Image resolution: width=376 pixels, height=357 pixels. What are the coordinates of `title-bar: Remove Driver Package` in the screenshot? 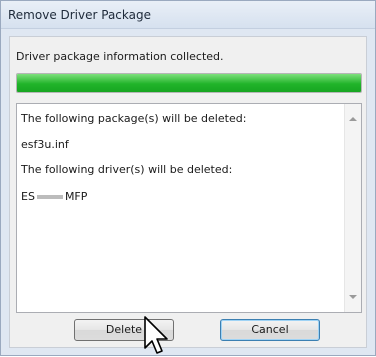 It's located at (188, 15).